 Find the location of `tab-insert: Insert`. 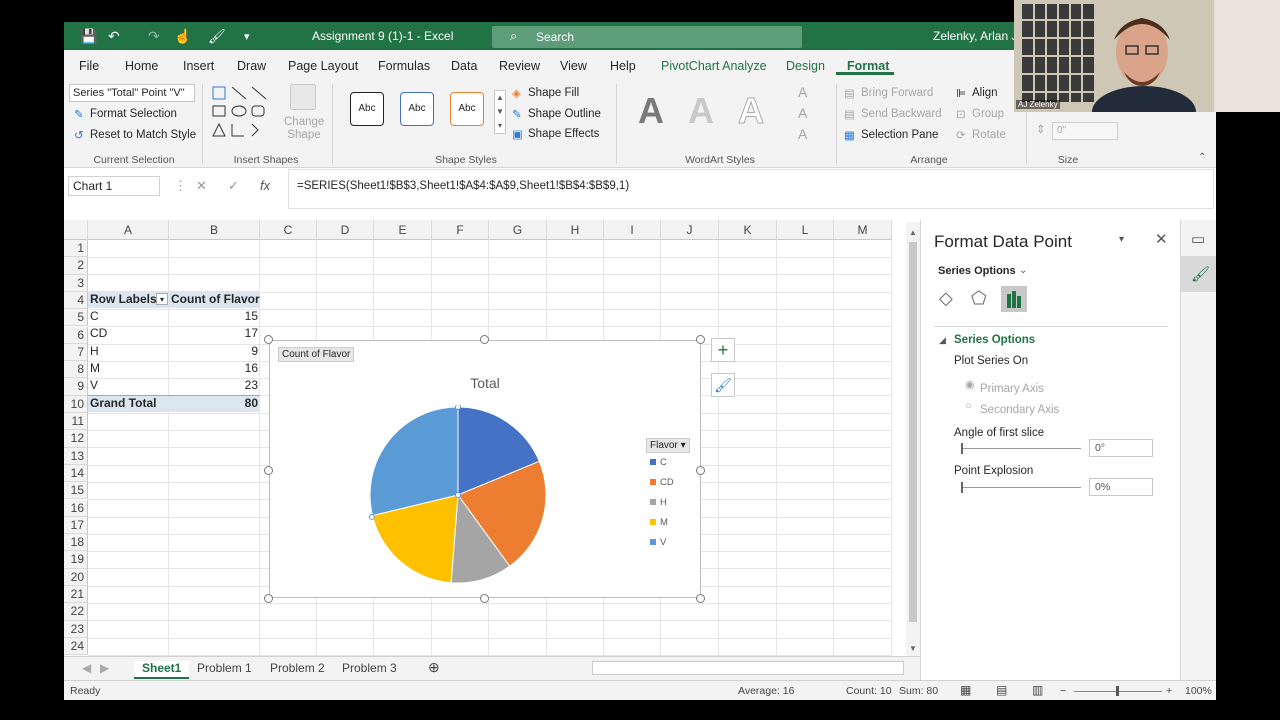

tab-insert: Insert is located at coordinates (198, 66).